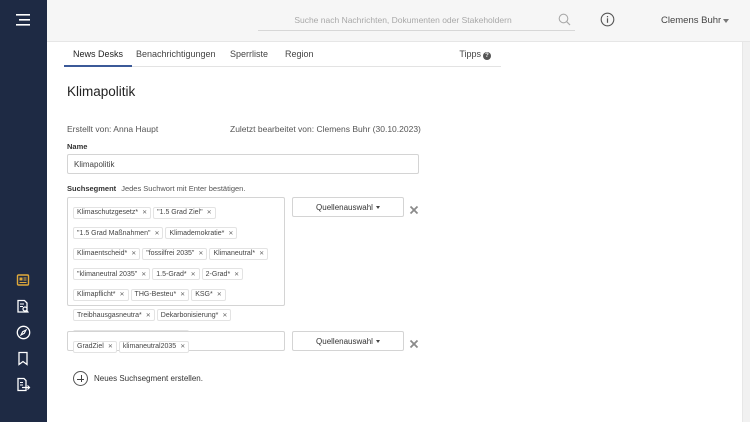 The image size is (750, 422). What do you see at coordinates (249, 55) in the screenshot?
I see `tab-sperrliste: Sperrliste` at bounding box center [249, 55].